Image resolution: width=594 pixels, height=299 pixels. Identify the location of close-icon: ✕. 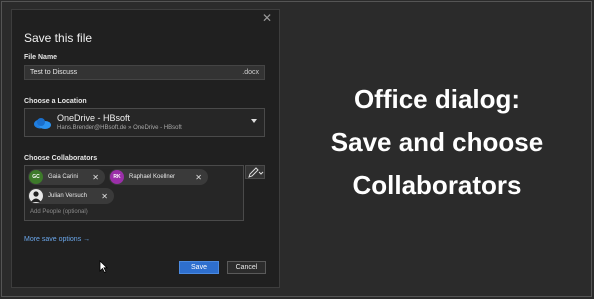
(267, 18).